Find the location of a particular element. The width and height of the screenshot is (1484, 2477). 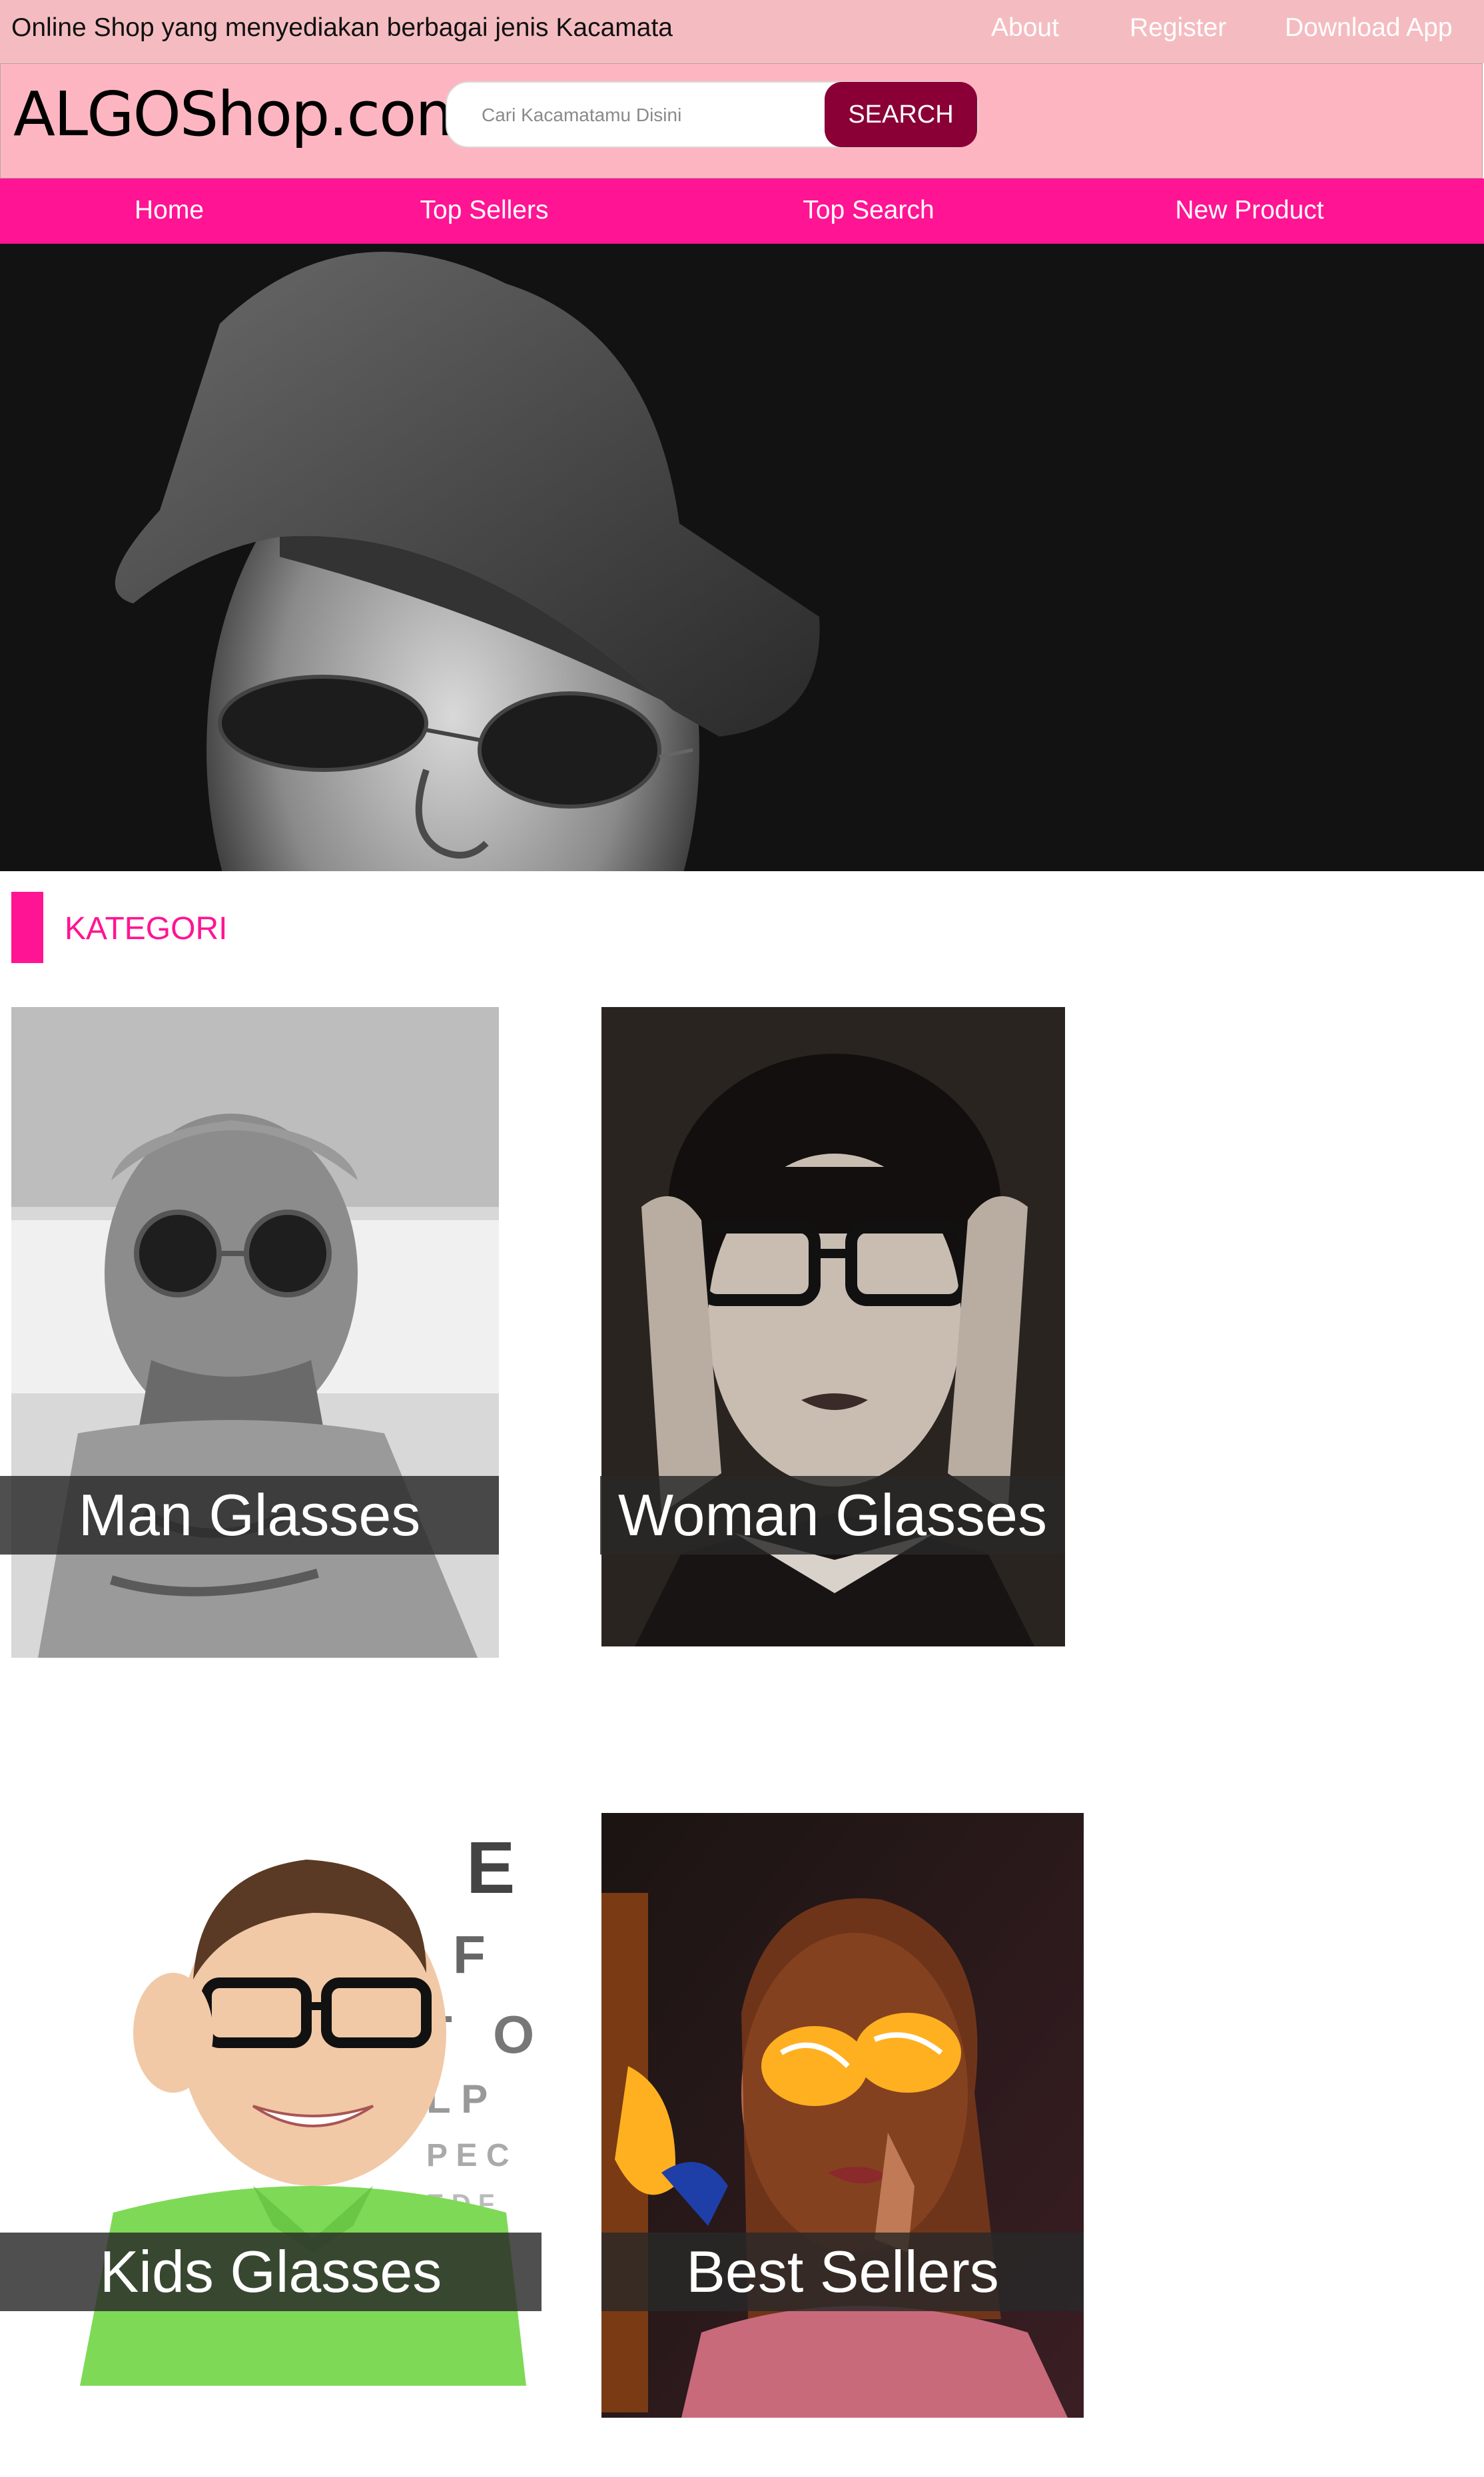

nav-new-product: New Product is located at coordinates (1249, 211).